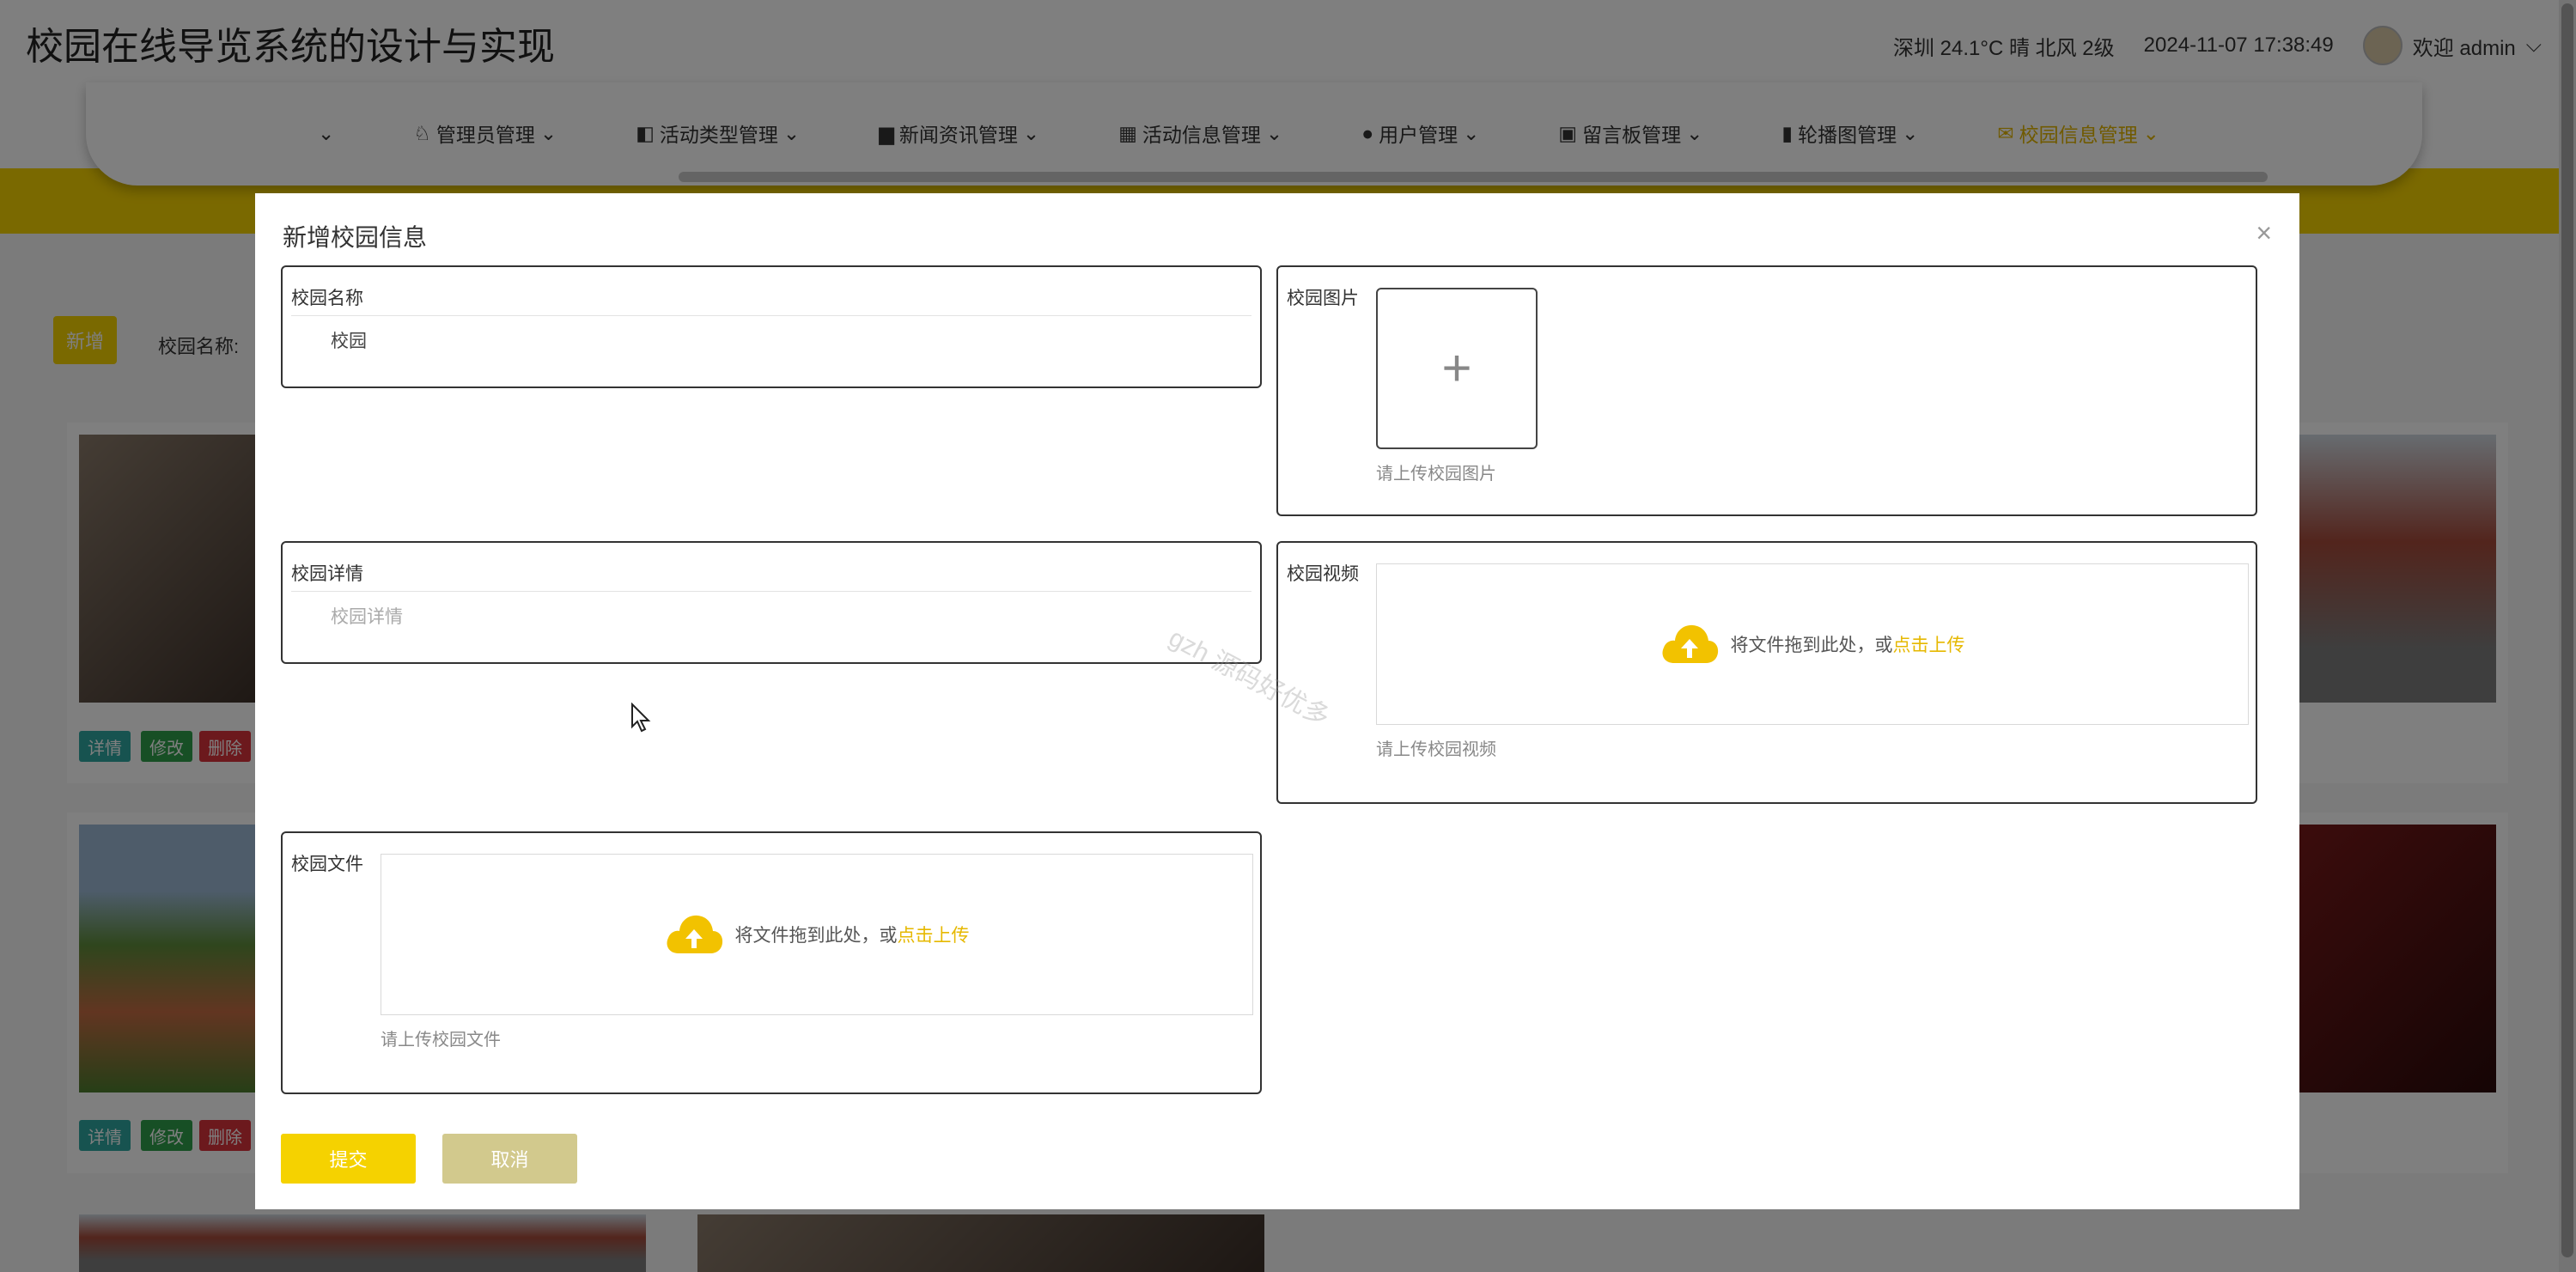 This screenshot has width=2576, height=1272. I want to click on video-hint: 请上传校园视频, so click(1436, 749).